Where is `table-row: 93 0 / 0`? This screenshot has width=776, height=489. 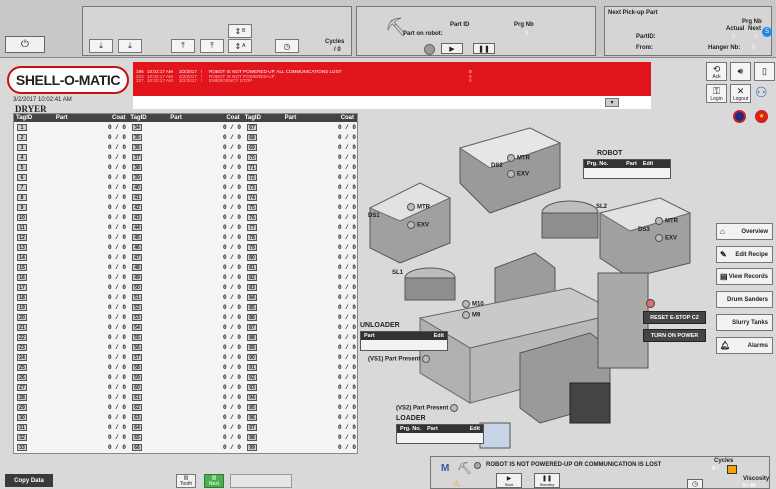 table-row: 93 0 / 0 is located at coordinates (301, 387).